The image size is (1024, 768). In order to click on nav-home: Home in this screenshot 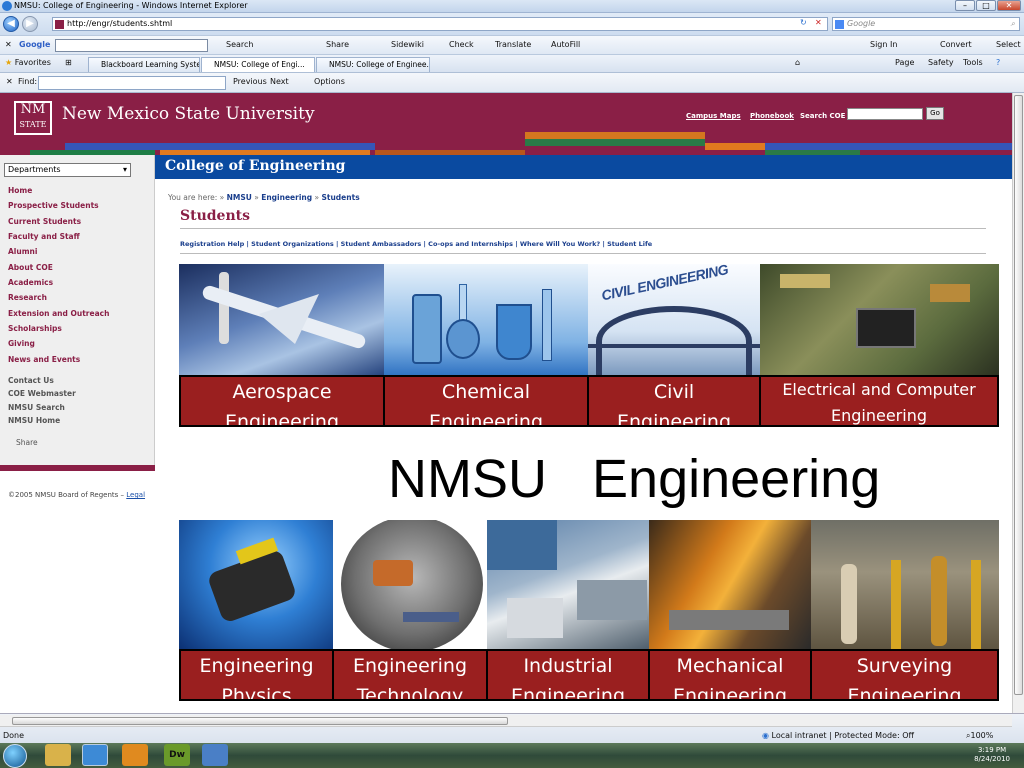, I will do `click(20, 190)`.